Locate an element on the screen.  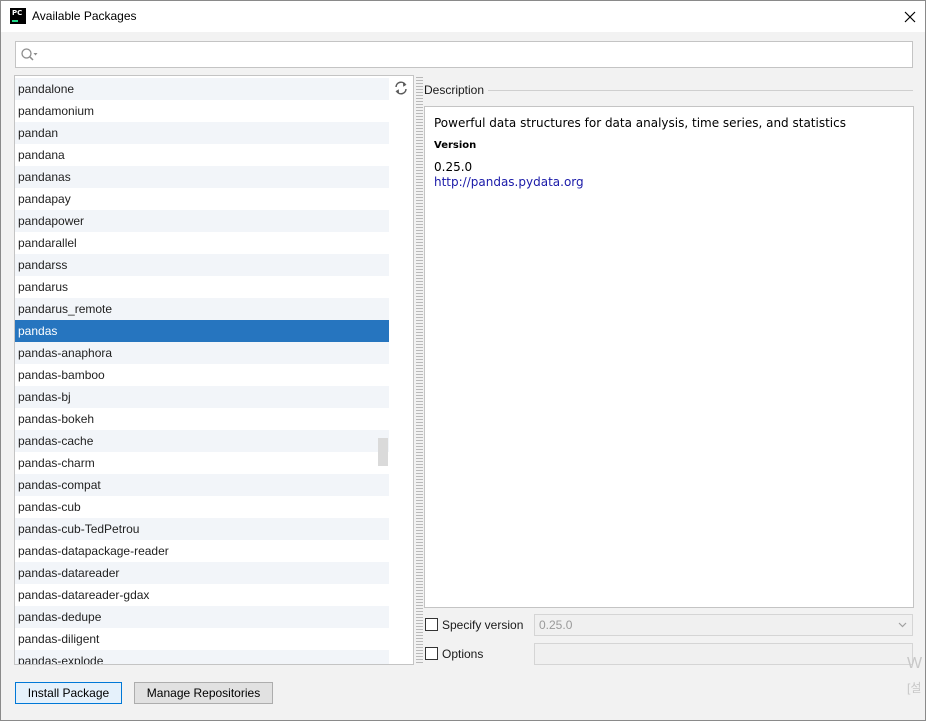
package-list-item: pandas-bokeh is located at coordinates (202, 419).